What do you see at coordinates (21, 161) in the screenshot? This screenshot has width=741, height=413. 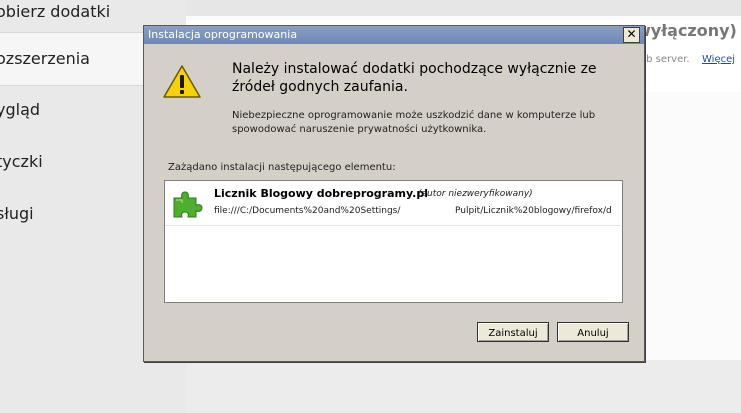 I see `sidebar-item-label: tyczki` at bounding box center [21, 161].